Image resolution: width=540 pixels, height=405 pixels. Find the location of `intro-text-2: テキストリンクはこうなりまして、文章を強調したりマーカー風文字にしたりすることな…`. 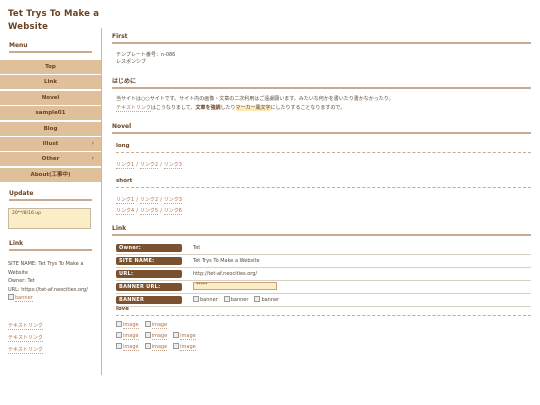

intro-text-2: テキストリンクはこうなりまして、文章を強調したりマーカー風文字にしたりすることな… is located at coordinates (323, 108).